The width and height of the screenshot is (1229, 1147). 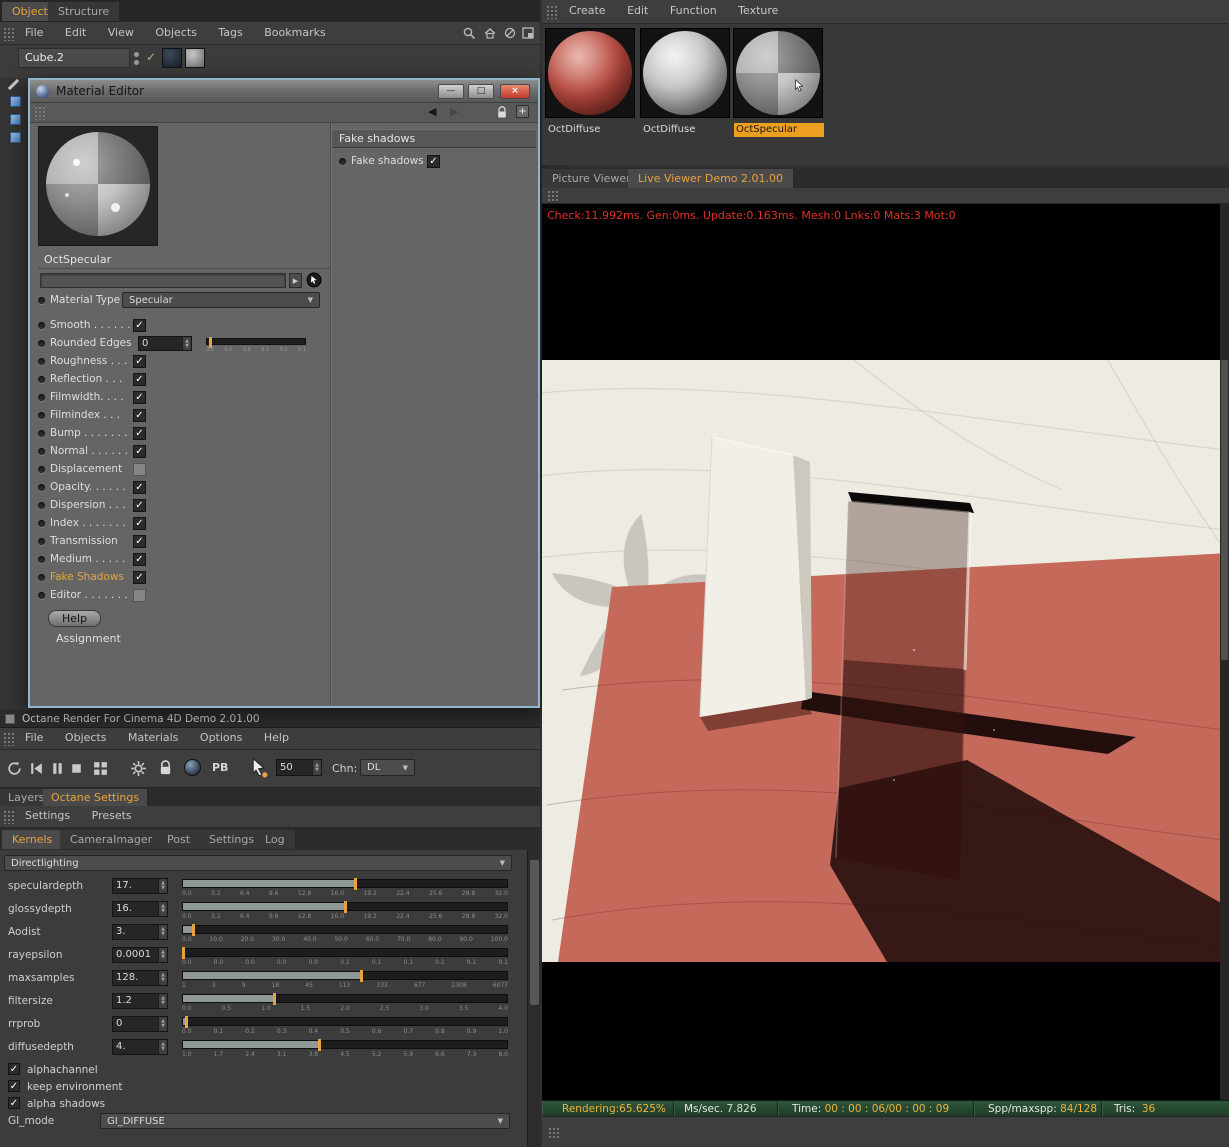 What do you see at coordinates (587, 10) in the screenshot?
I see `menu-create: Create` at bounding box center [587, 10].